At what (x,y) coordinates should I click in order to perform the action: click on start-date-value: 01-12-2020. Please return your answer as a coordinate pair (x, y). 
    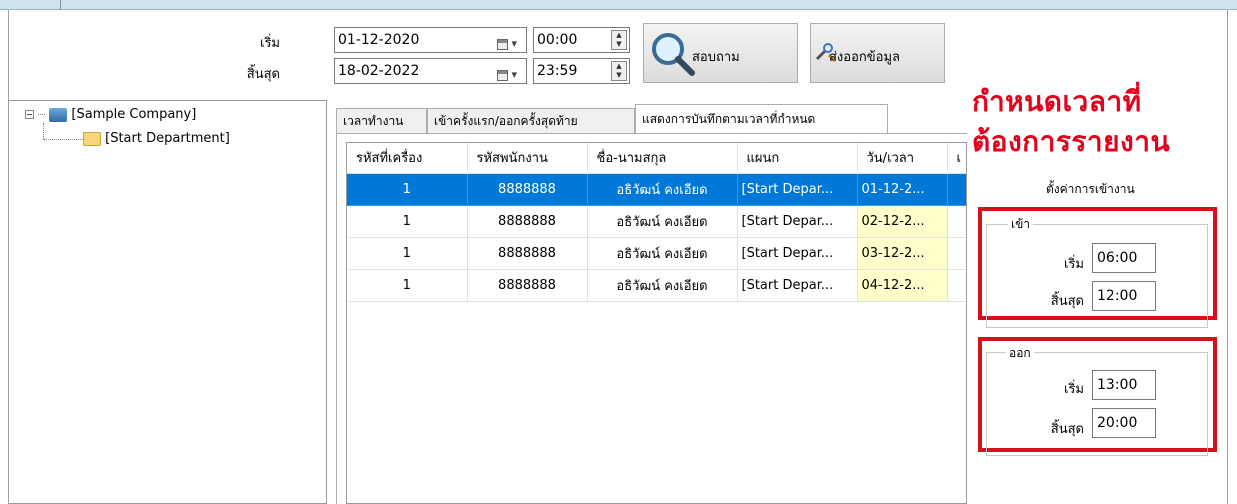
    Looking at the image, I should click on (379, 40).